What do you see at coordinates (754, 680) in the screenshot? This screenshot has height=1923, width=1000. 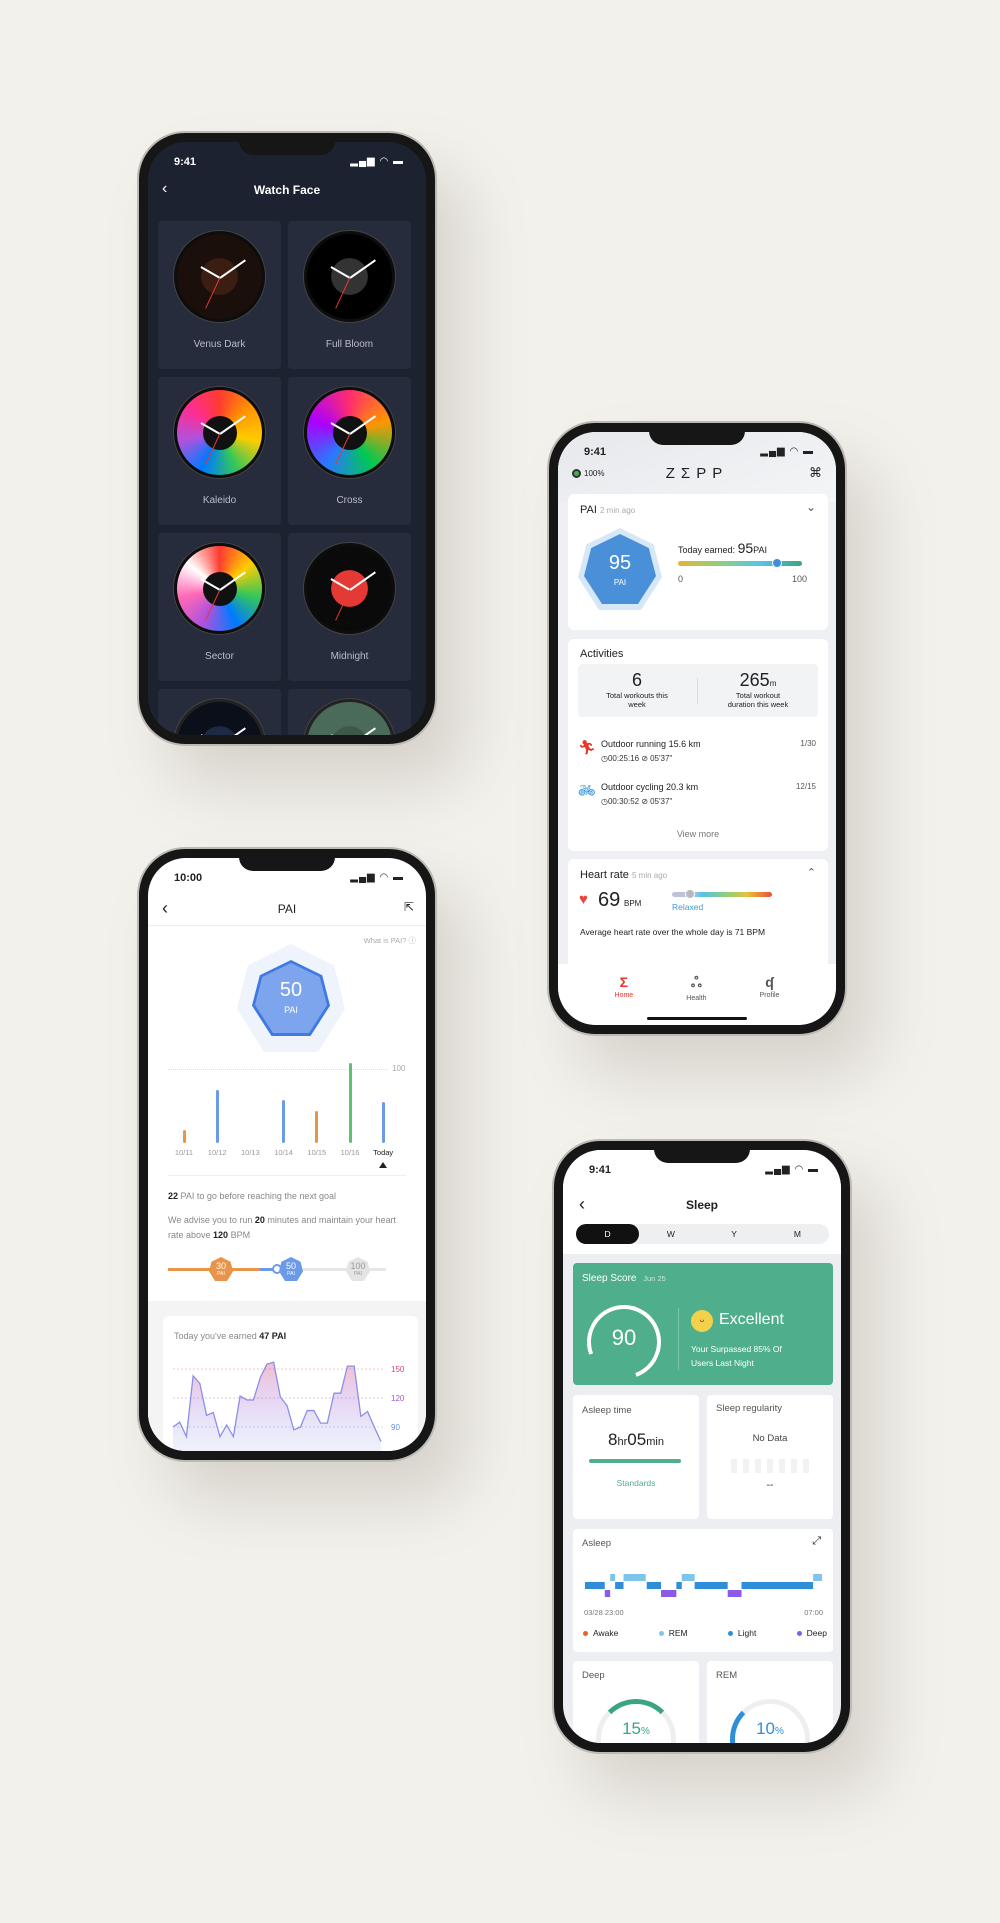 I see `duration-value: 265` at bounding box center [754, 680].